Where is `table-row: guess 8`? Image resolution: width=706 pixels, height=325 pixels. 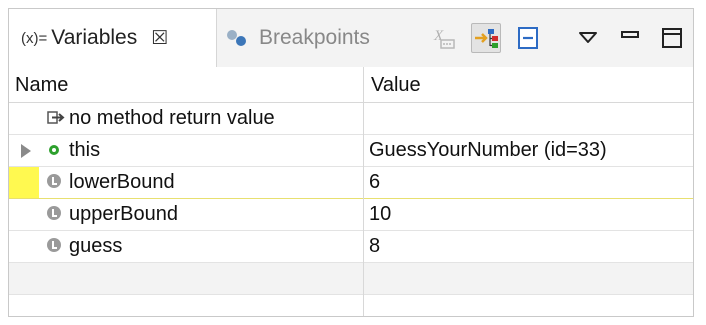
table-row: guess 8 is located at coordinates (351, 247).